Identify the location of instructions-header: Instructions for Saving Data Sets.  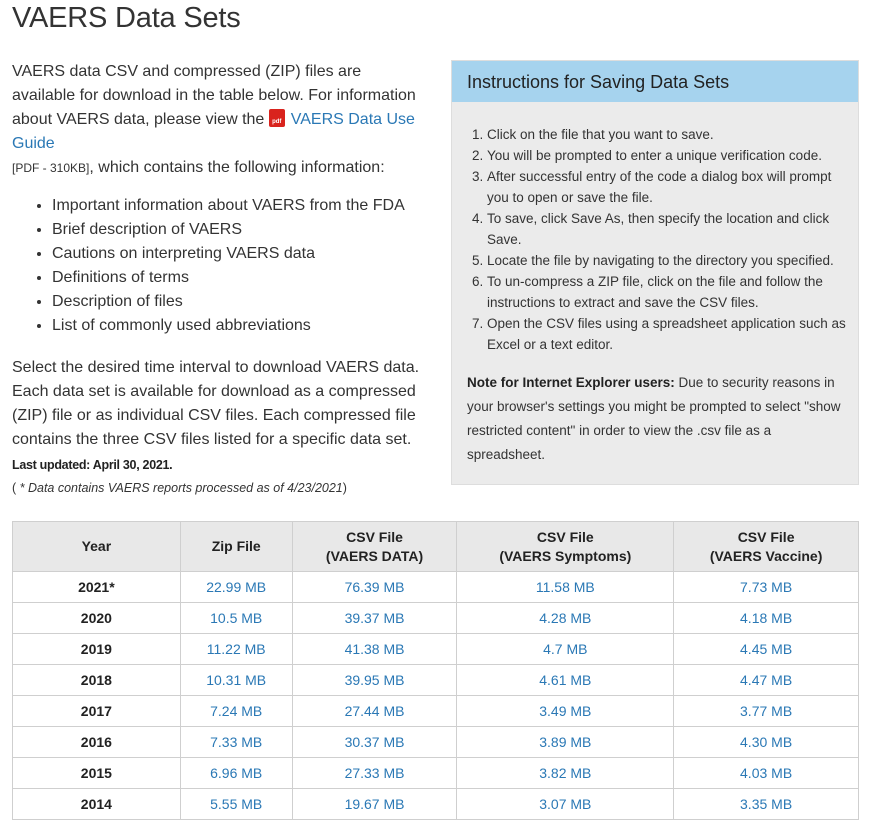
(655, 81).